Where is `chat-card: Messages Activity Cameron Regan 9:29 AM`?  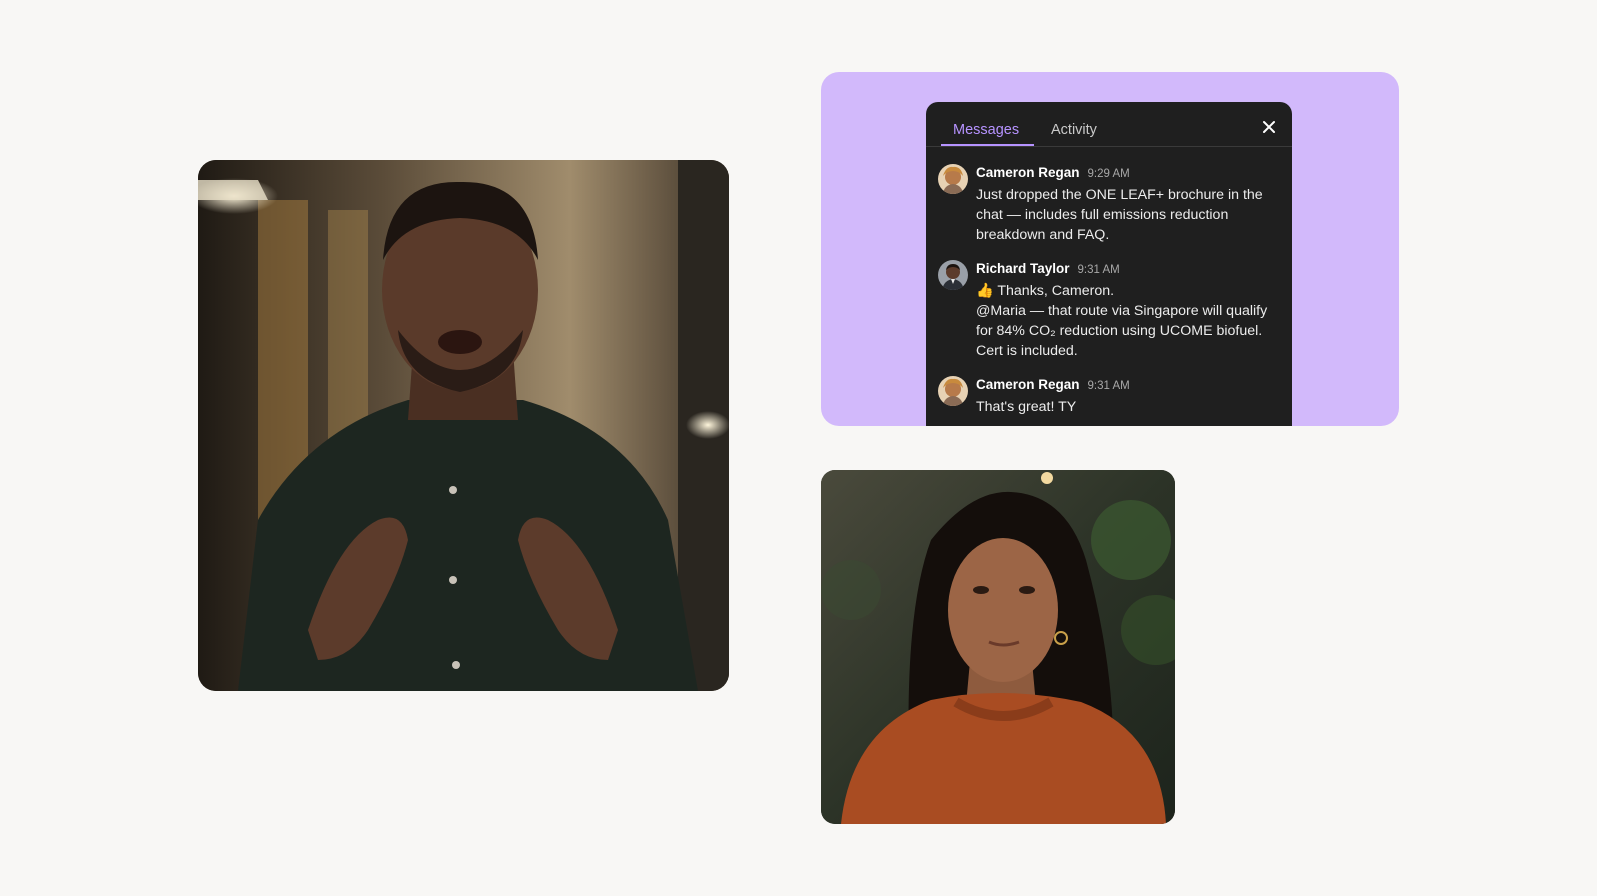 chat-card: Messages Activity Cameron Regan 9:29 AM is located at coordinates (1110, 249).